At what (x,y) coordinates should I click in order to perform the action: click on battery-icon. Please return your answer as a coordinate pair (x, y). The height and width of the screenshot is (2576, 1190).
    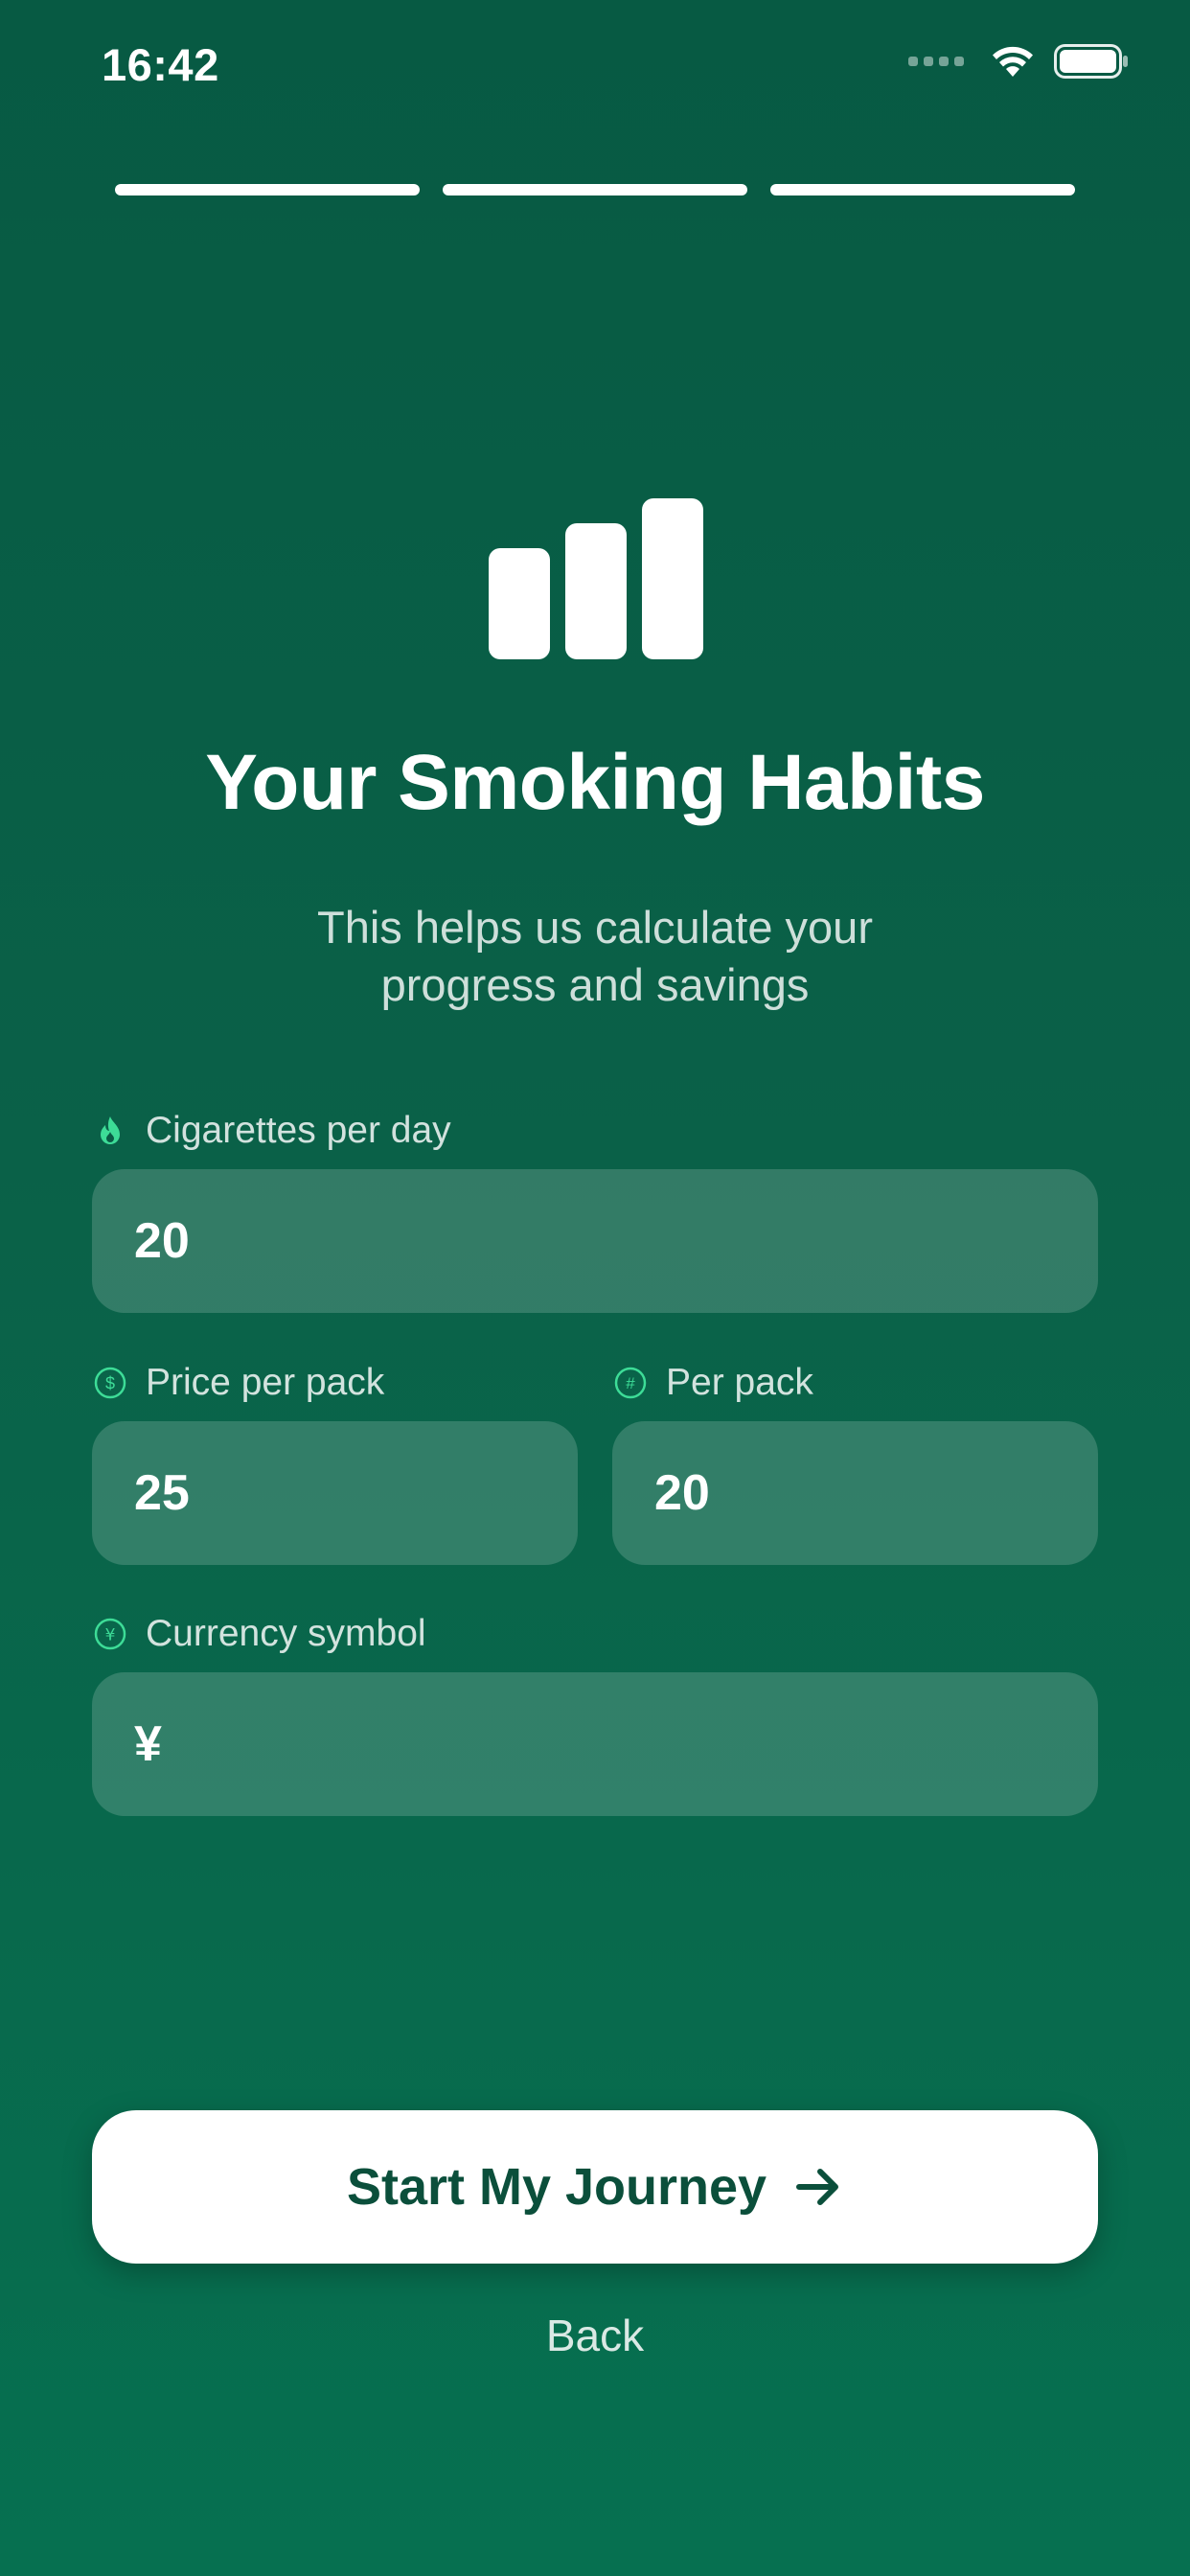
    Looking at the image, I should click on (1091, 62).